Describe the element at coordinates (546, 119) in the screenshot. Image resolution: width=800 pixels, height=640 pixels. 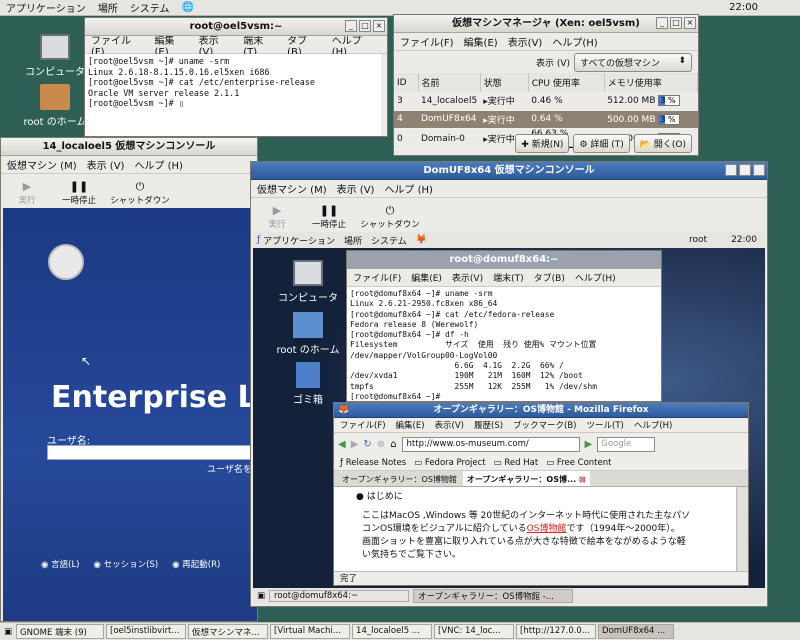
I see `table-row: 4 DomUF8x64 ▸実行中 0.64 % 500.00 MB 3 %` at that location.